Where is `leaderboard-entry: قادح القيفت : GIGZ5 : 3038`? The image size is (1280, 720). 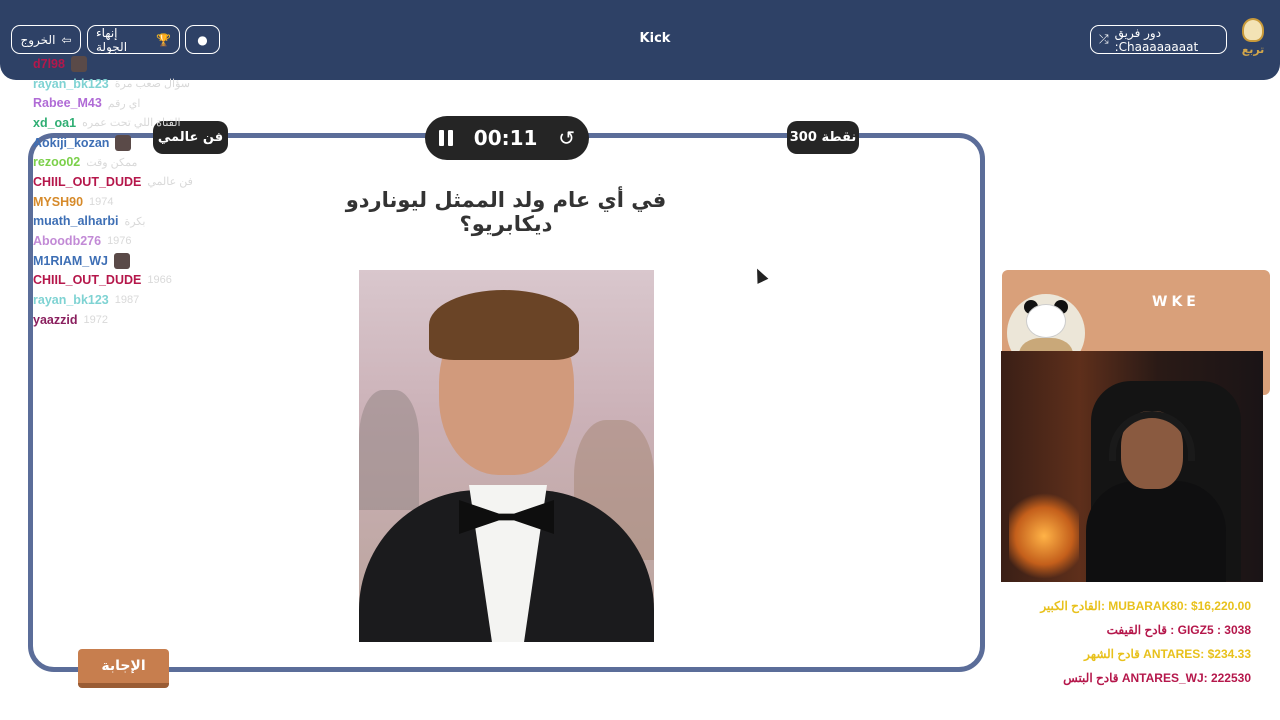
leaderboard-entry: قادح القيفت : GIGZ5 : 3038 is located at coordinates (1178, 630).